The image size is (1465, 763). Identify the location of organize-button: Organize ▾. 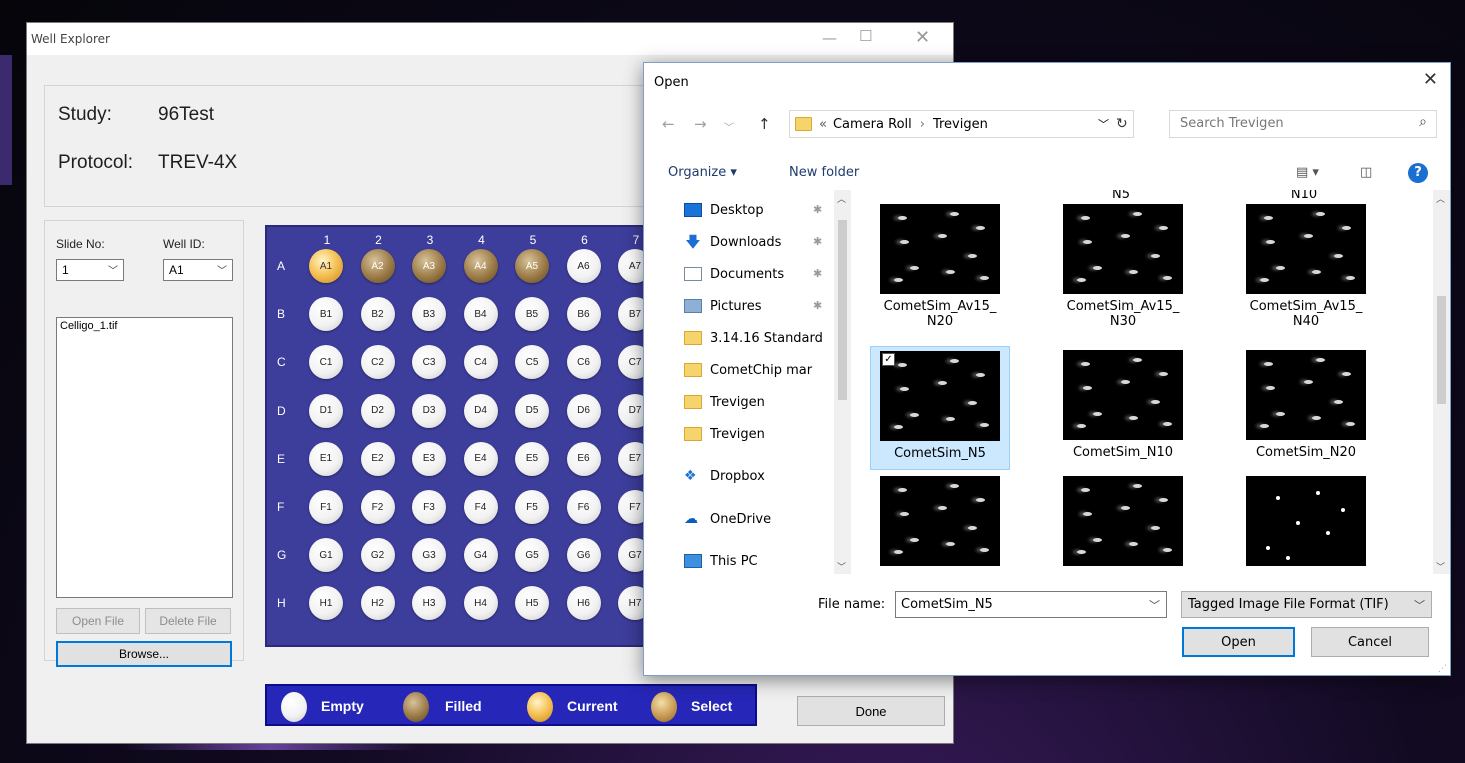
(702, 172).